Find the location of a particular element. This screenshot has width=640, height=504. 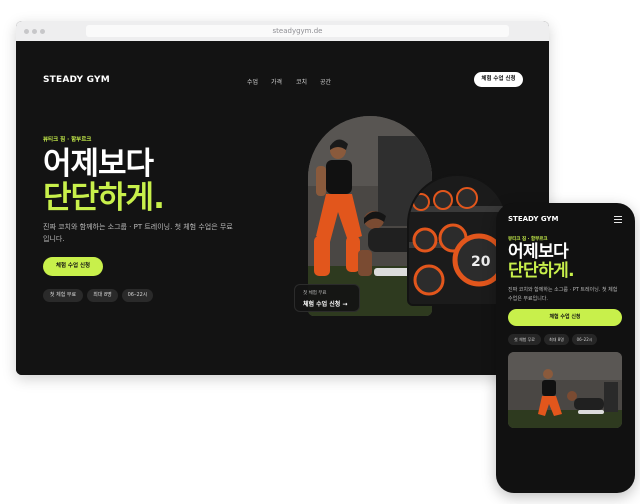

mobile-chip-hours: 06–22시 is located at coordinates (584, 339).